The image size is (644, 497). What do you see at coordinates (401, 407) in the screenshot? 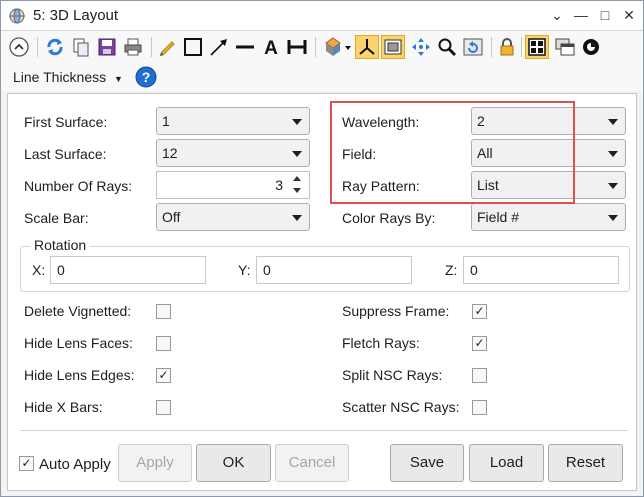
I see `scatter-nsc-rays-label: Scatter NSC Rays:` at bounding box center [401, 407].